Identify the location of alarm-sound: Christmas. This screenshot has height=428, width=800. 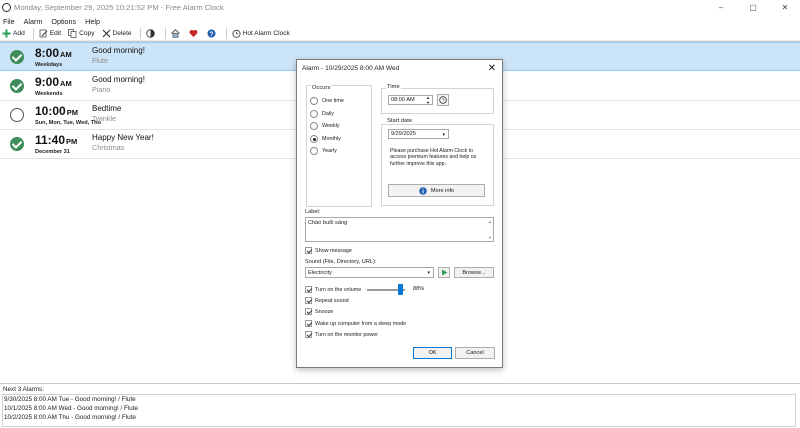
(108, 147).